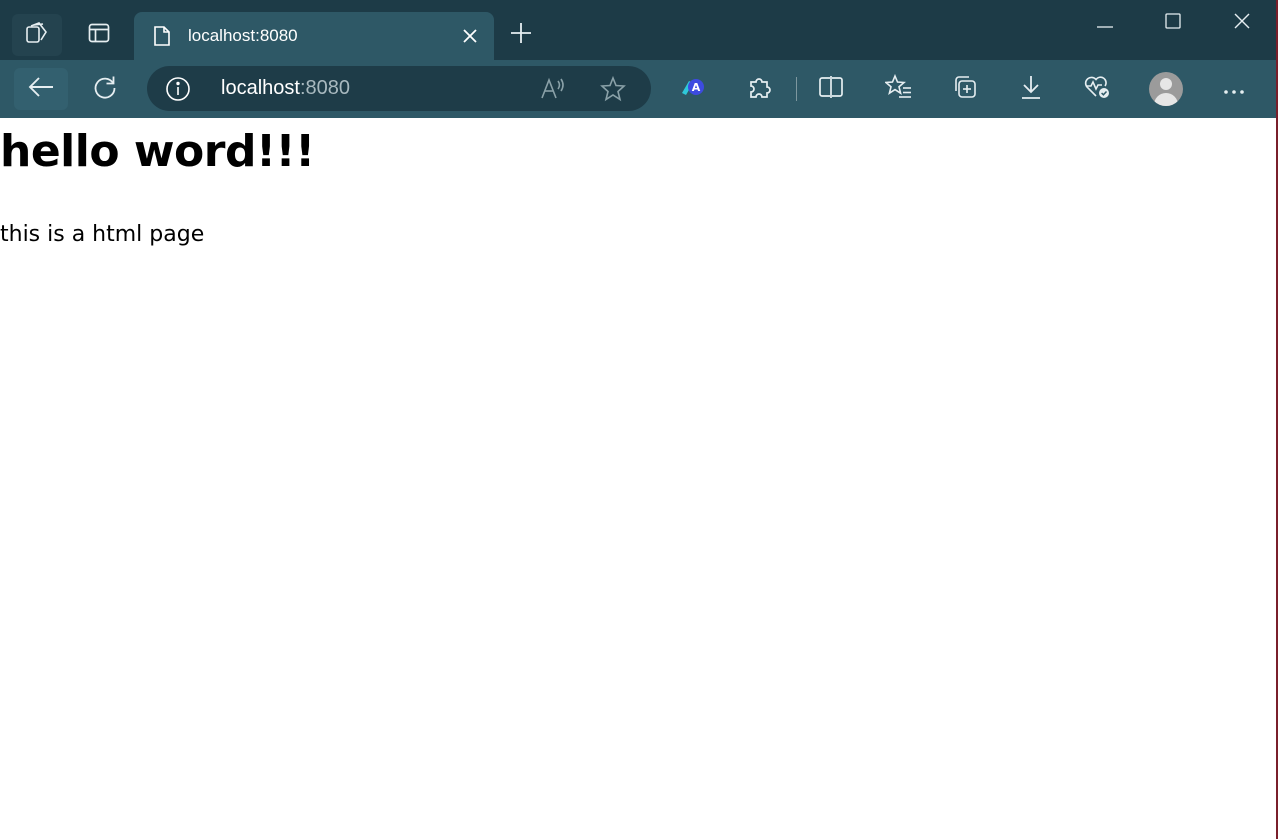 This screenshot has height=839, width=1278. I want to click on vertical-tabs-button, so click(99, 35).